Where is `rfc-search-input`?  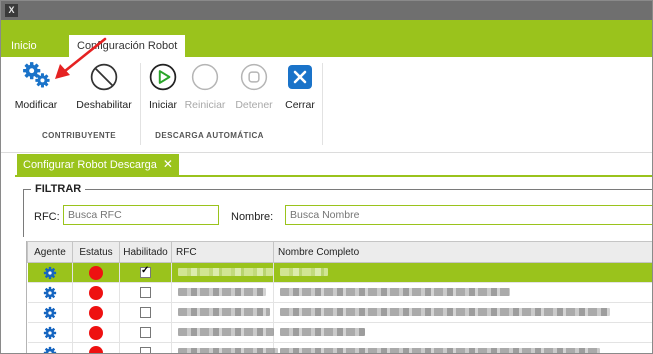
rfc-search-input is located at coordinates (141, 215).